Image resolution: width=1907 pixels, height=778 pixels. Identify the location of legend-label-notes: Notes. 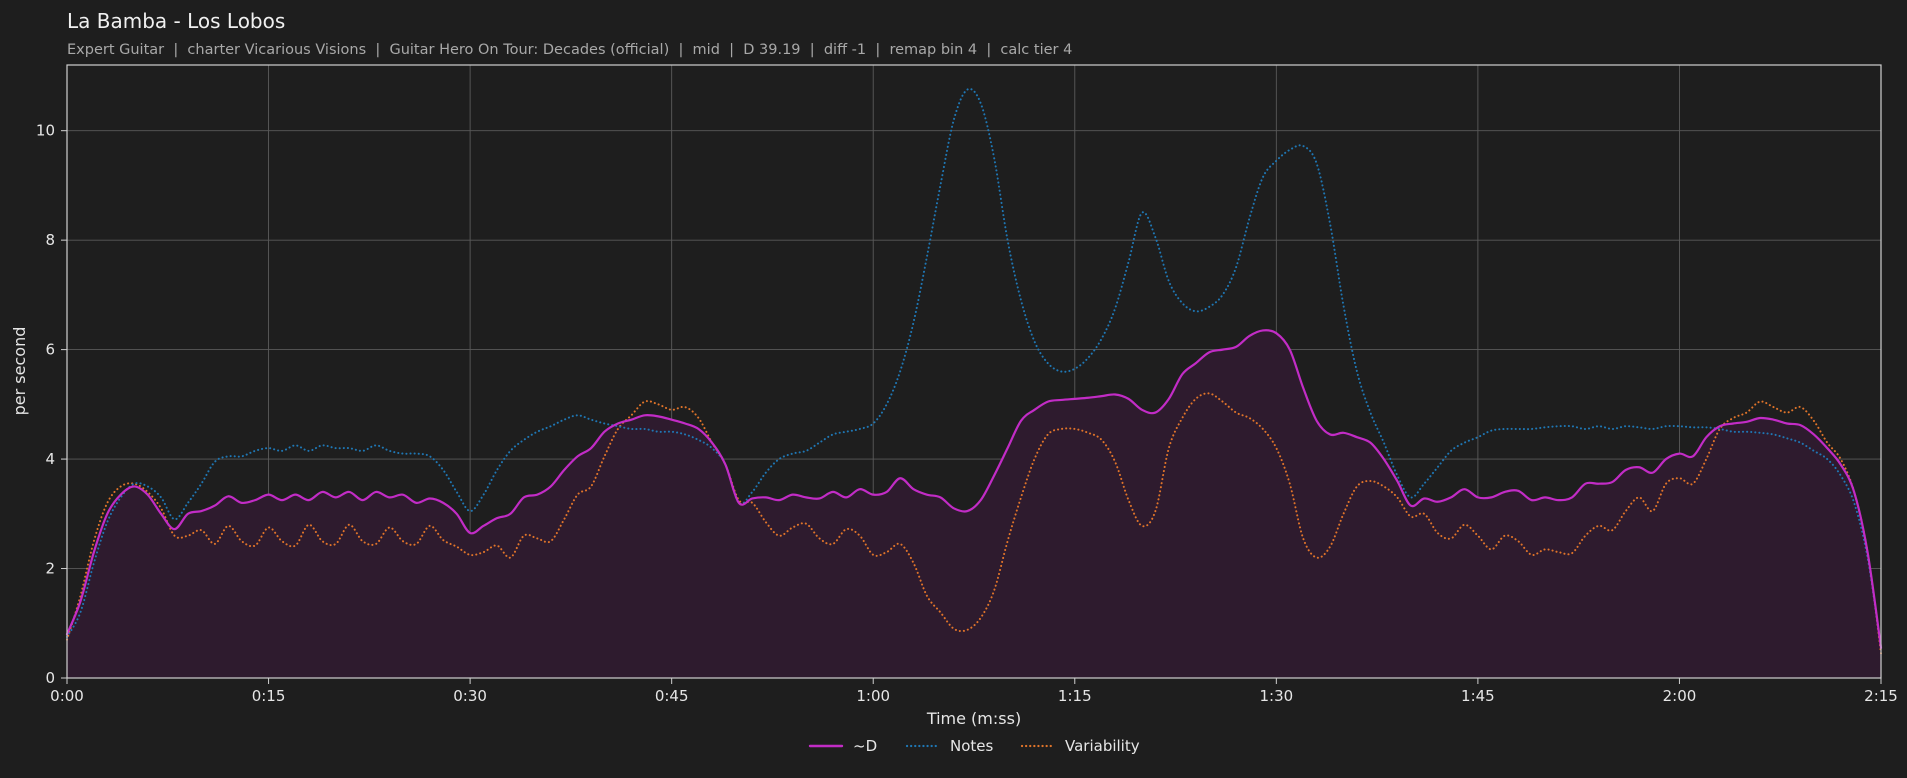
(972, 746).